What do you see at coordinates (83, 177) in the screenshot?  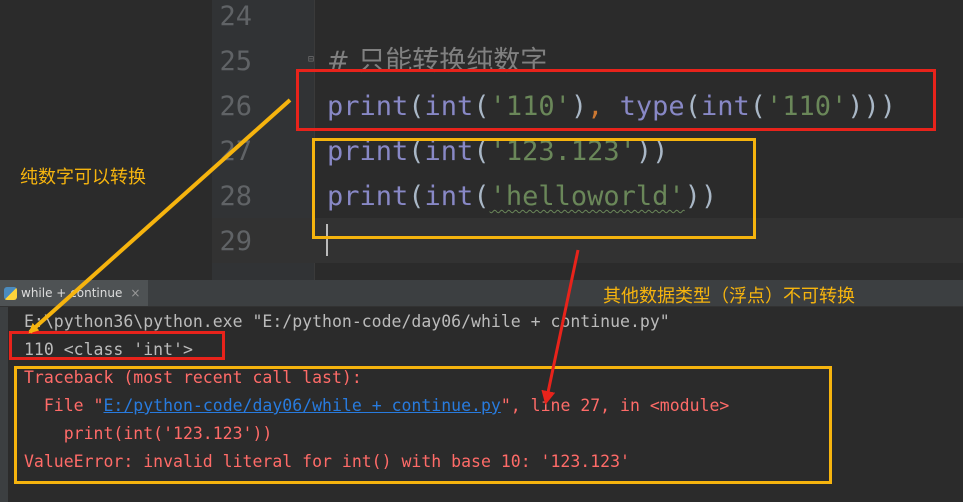 I see `annotation-pure-number: 纯数字可以转换` at bounding box center [83, 177].